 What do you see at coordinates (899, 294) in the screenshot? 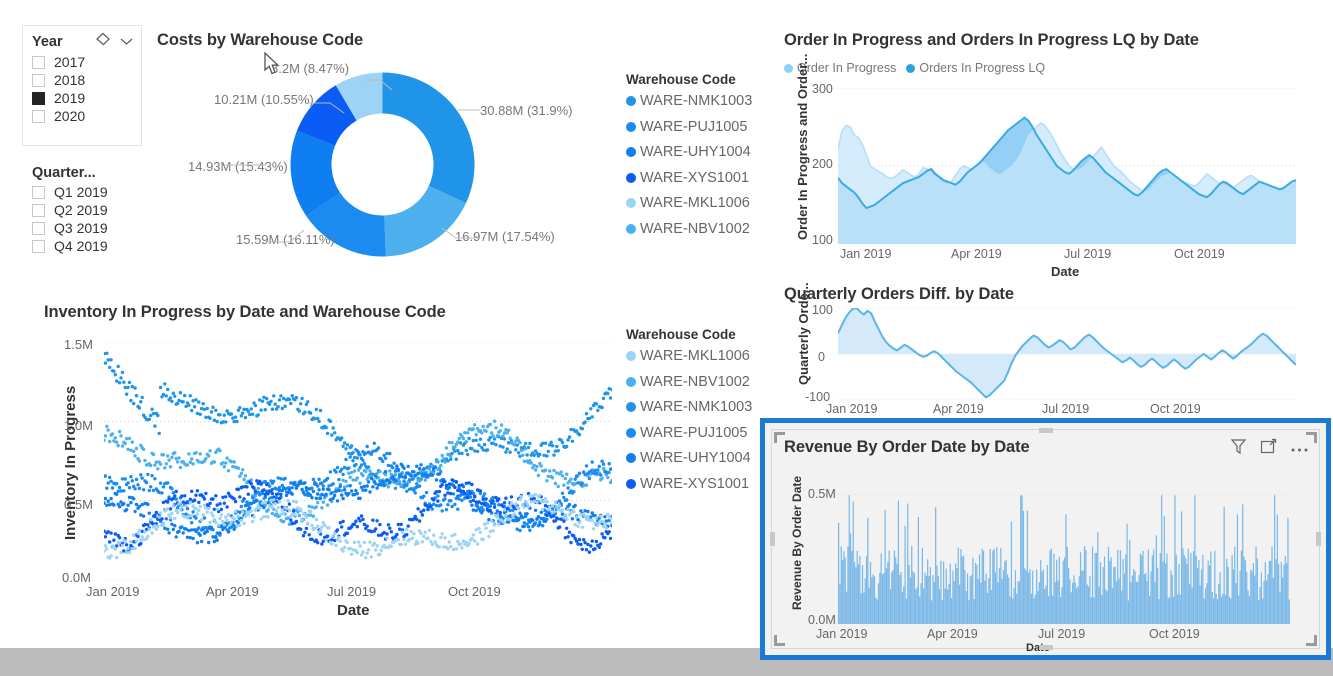
I see `quarterly-chart-title: Quarterly Orders Diff. by Date` at bounding box center [899, 294].